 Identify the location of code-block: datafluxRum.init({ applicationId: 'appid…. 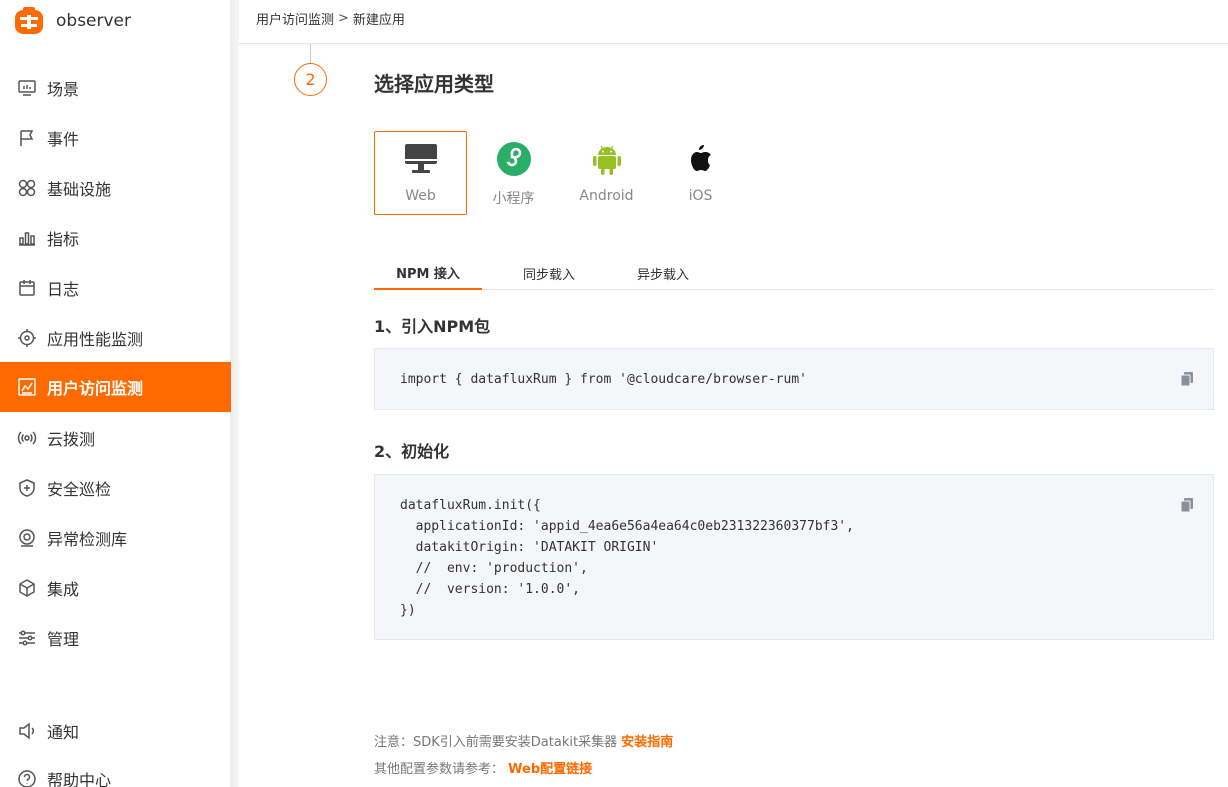
(794, 557).